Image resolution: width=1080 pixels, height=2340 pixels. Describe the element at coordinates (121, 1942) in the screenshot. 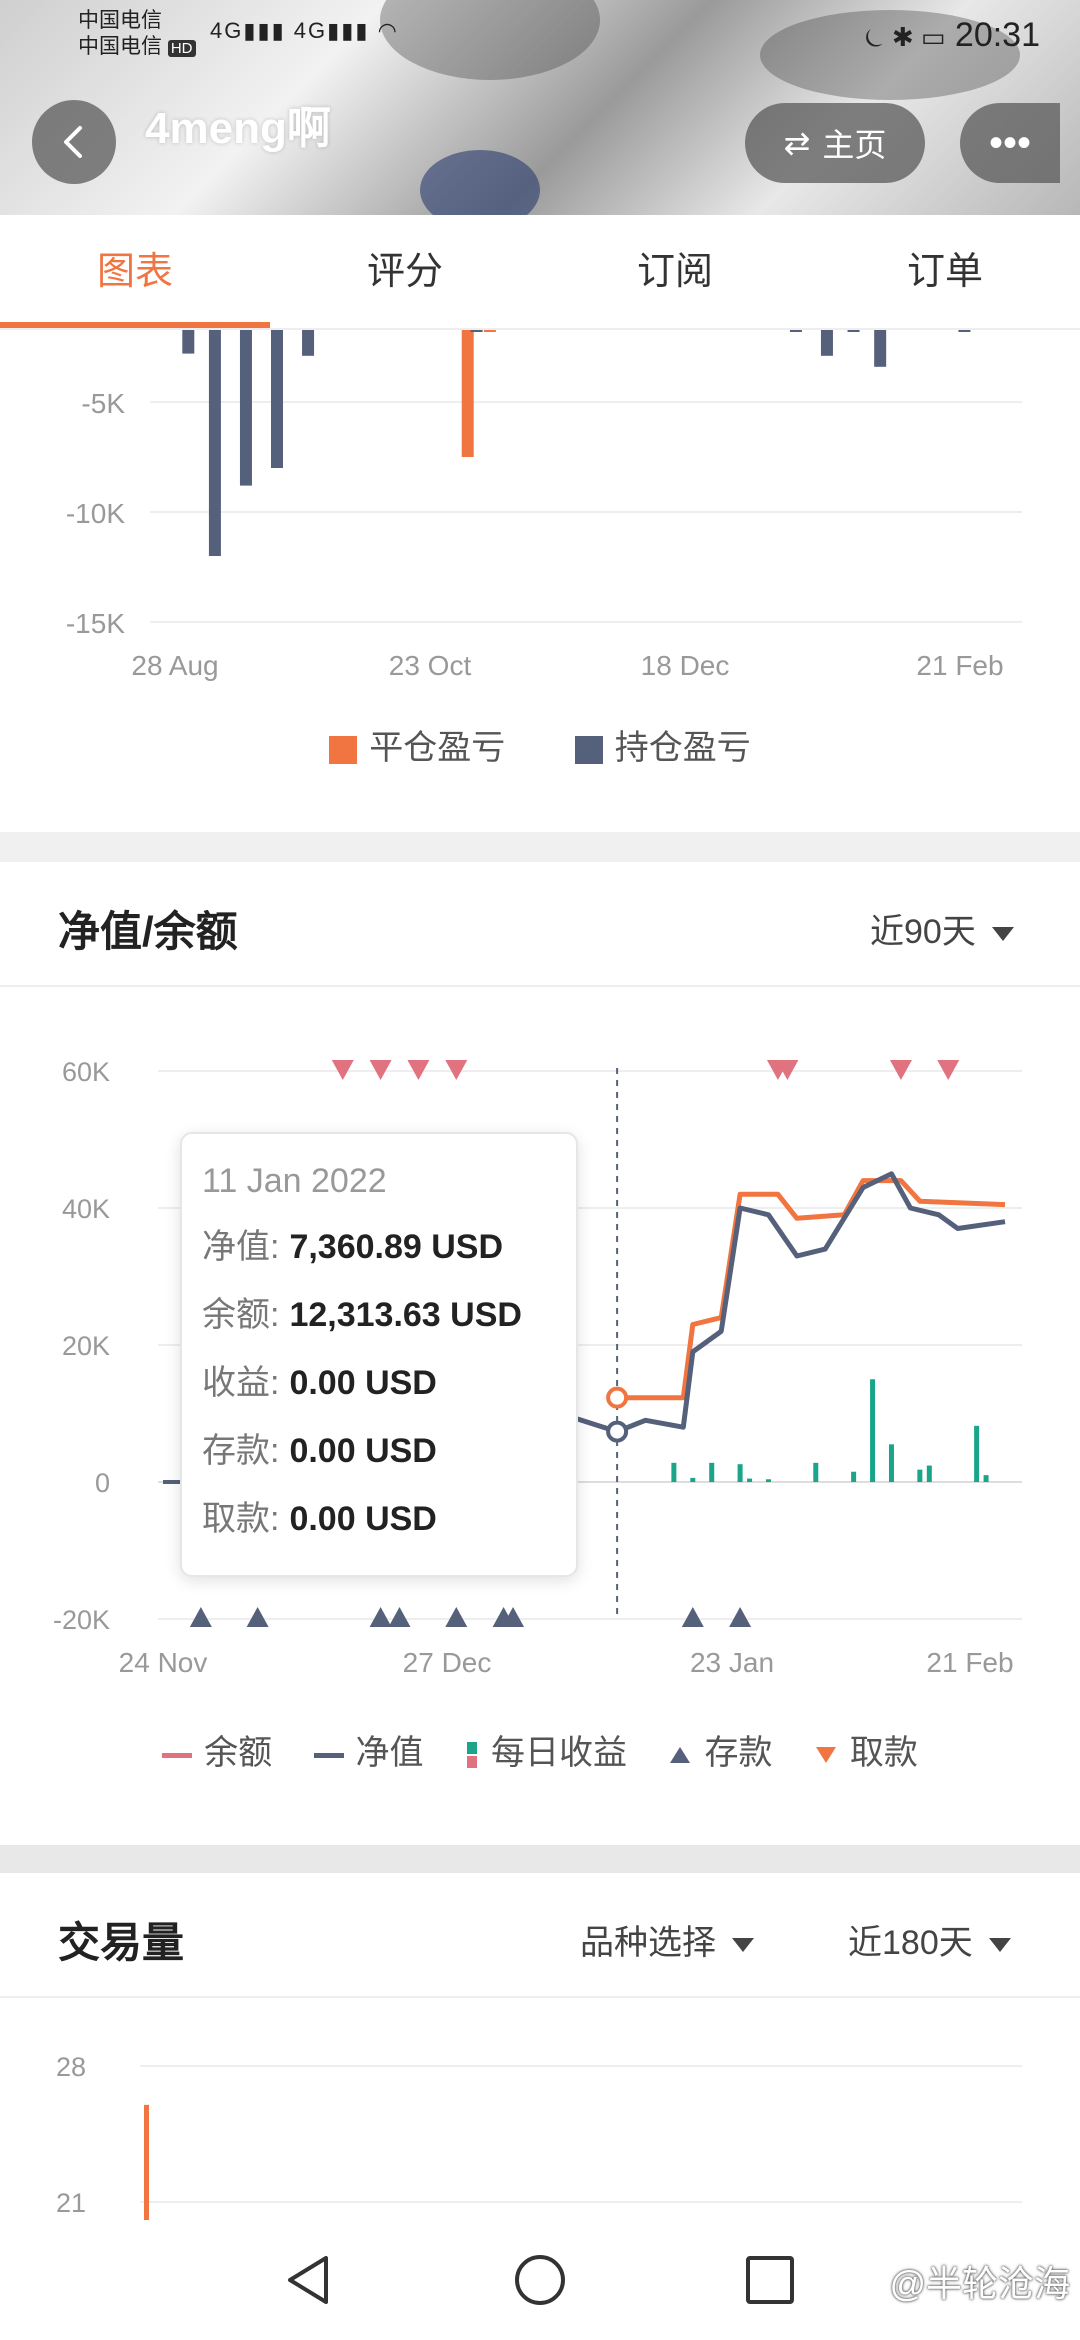

I see `volume-title: 交易量` at that location.